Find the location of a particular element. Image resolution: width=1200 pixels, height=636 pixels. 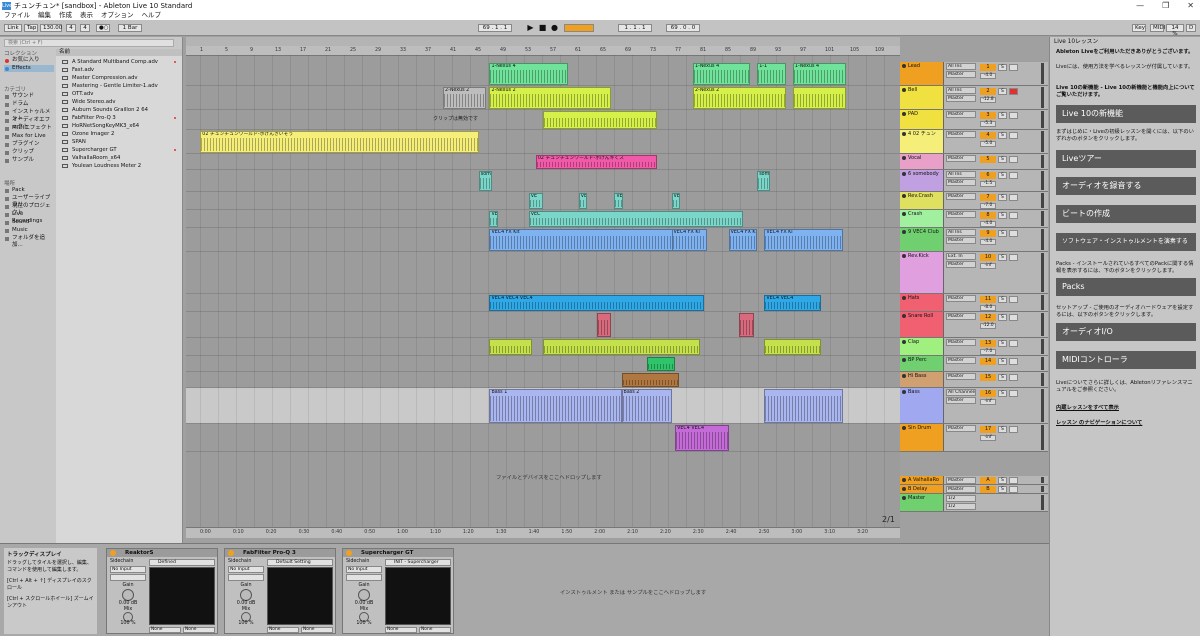

menu-create: 作成 is located at coordinates (65, 15).